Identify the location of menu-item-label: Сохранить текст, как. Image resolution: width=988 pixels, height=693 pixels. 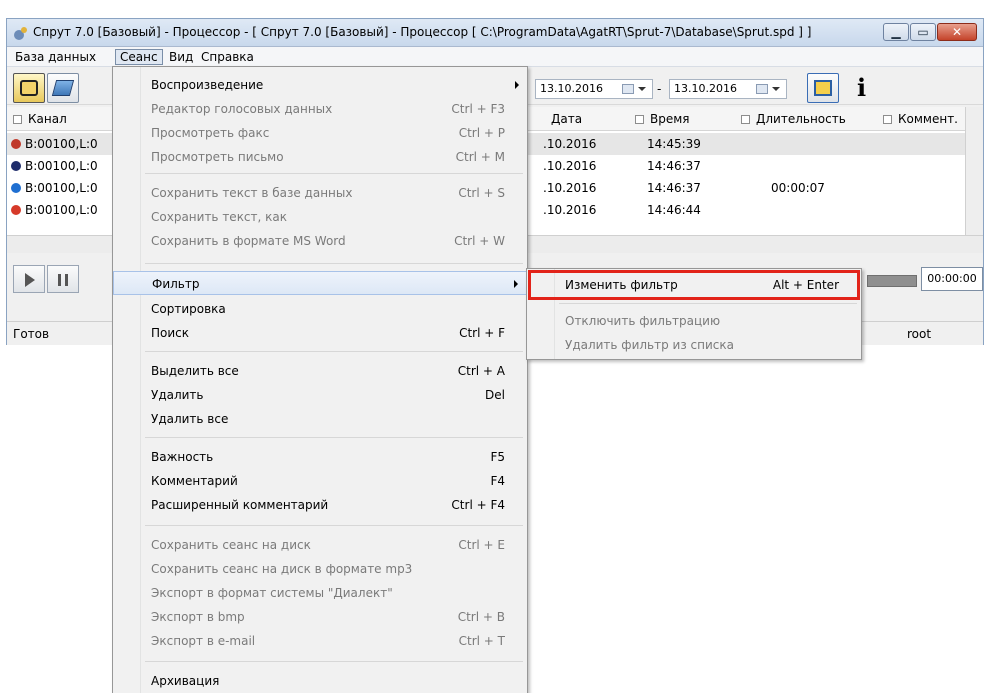
(219, 217).